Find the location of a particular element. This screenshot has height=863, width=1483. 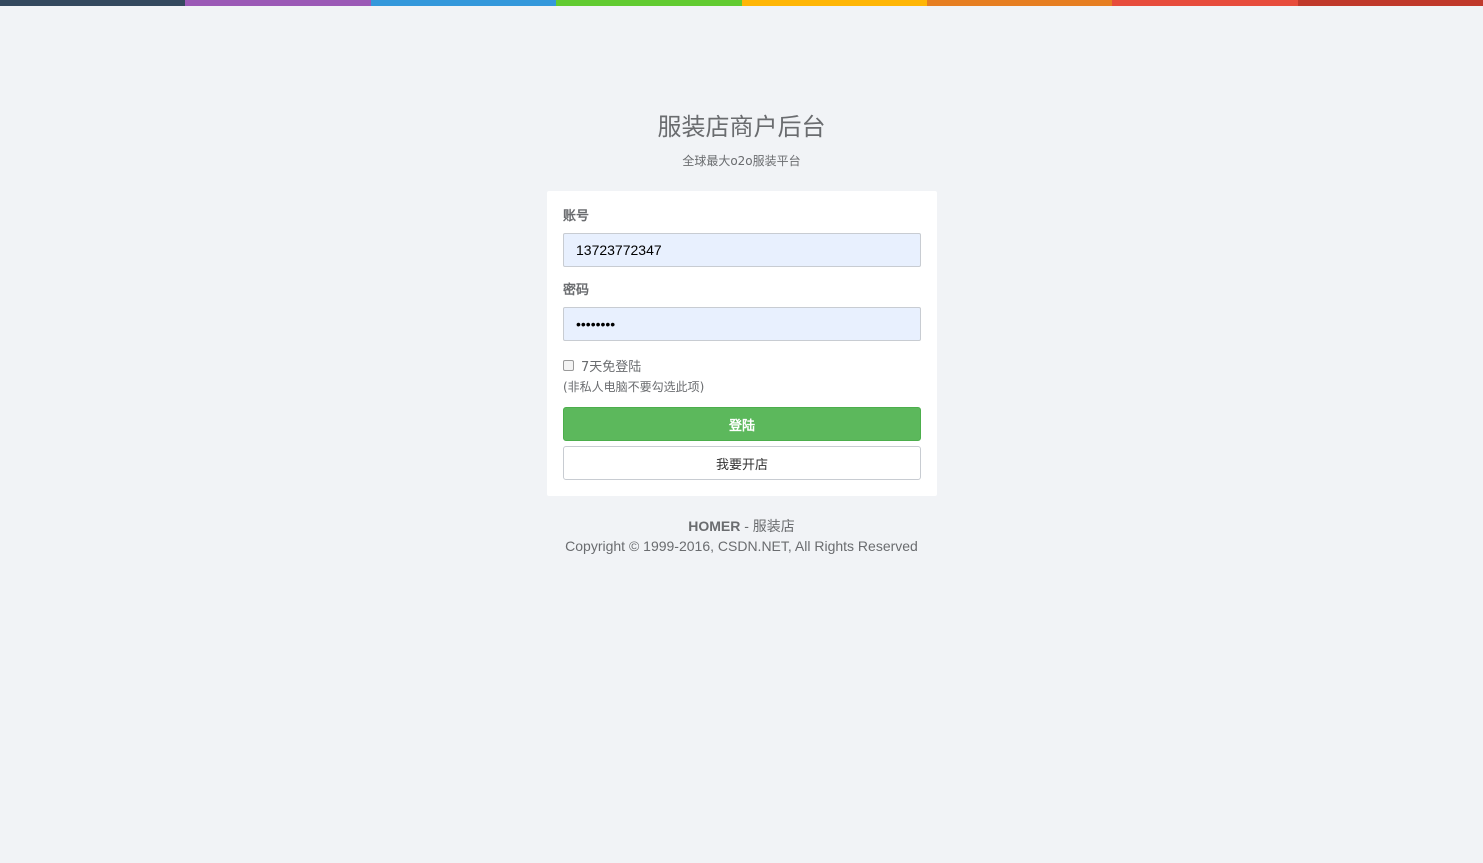

login-header: 服装店商户后台 全球最大o2o服装平台 is located at coordinates (741, 139).